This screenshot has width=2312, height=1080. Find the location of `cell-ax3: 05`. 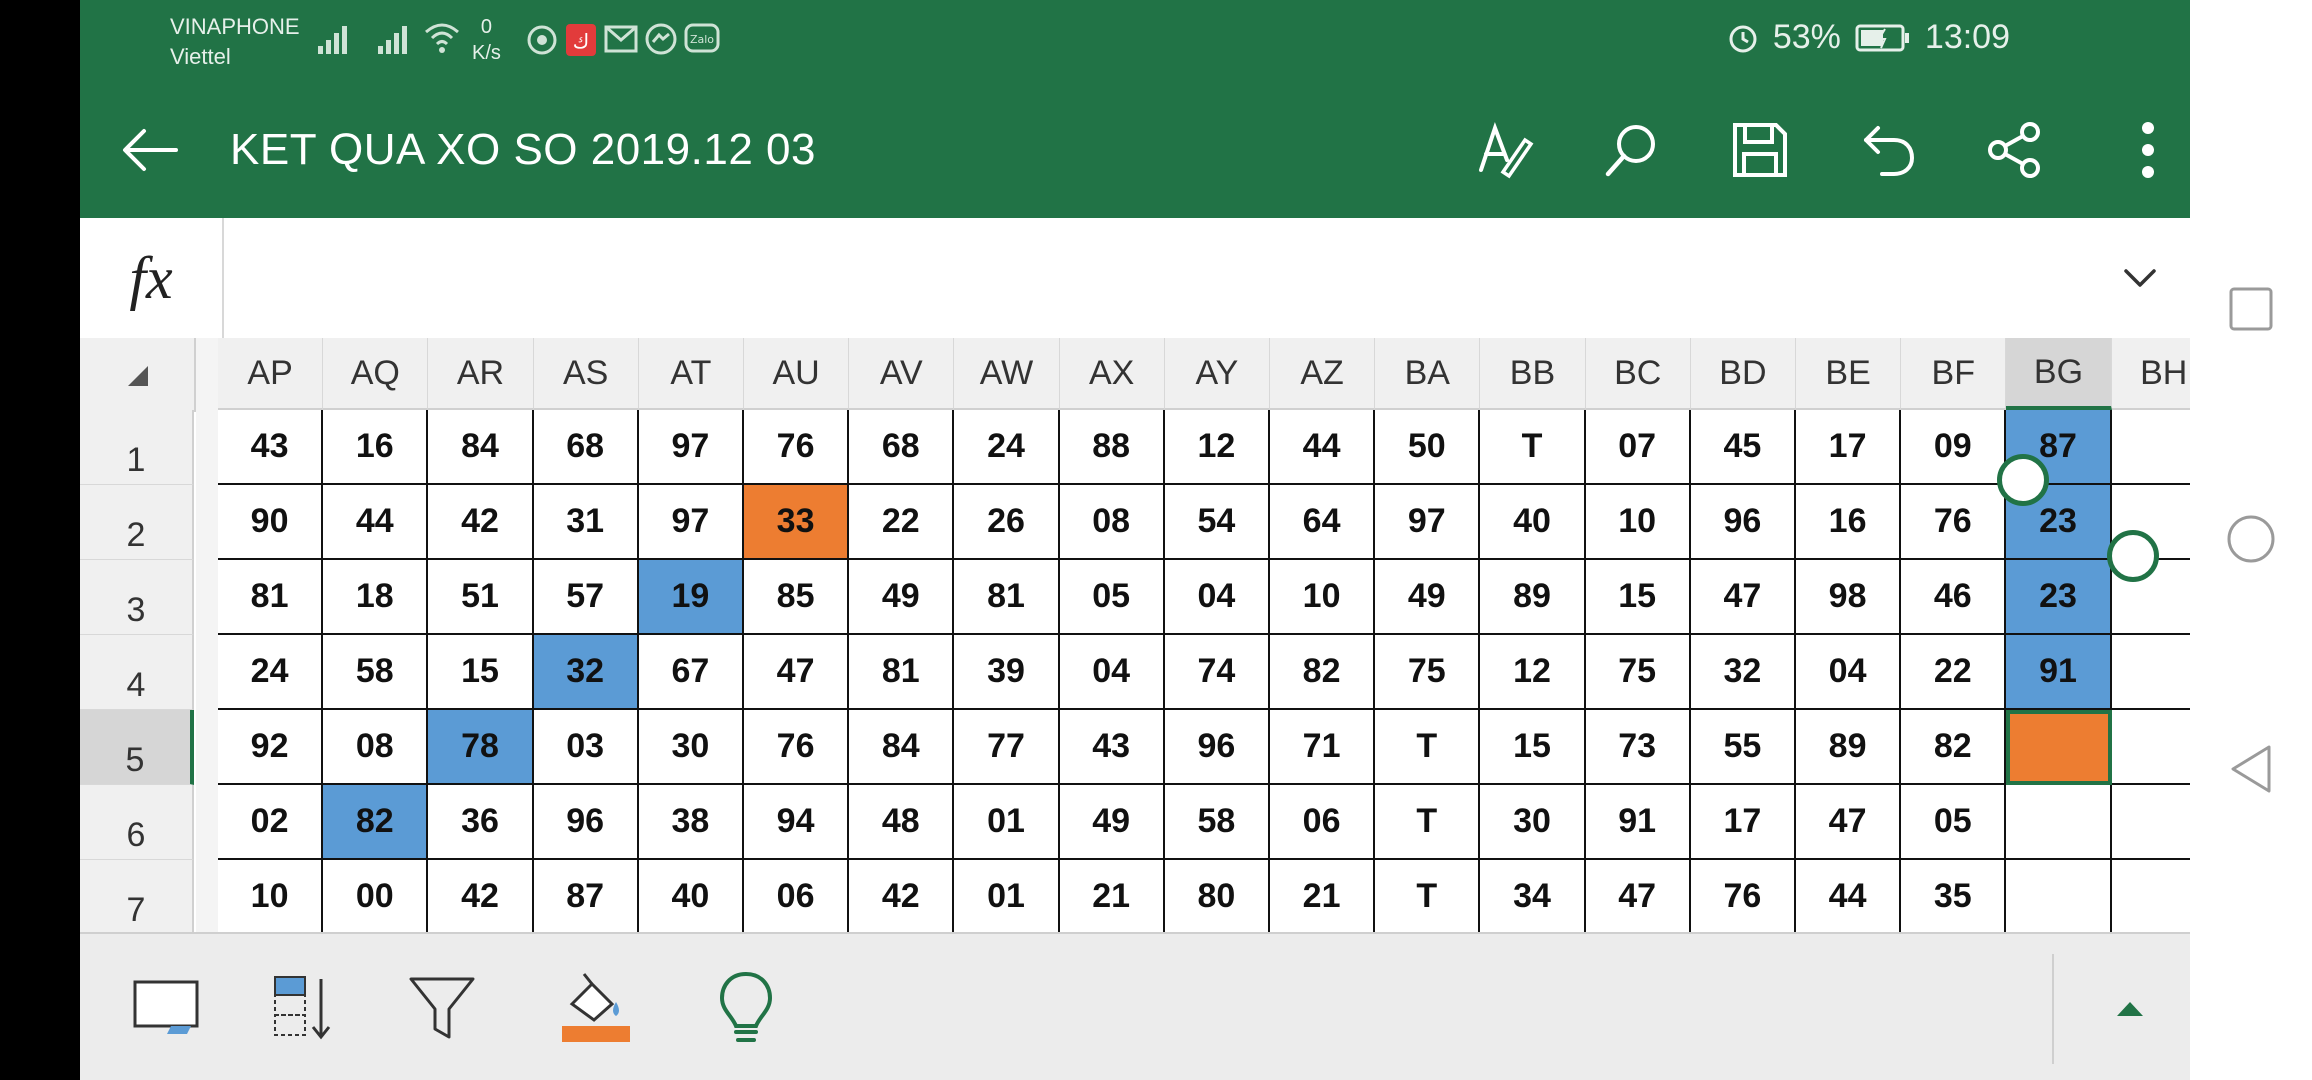

cell-ax3: 05 is located at coordinates (1112, 597).